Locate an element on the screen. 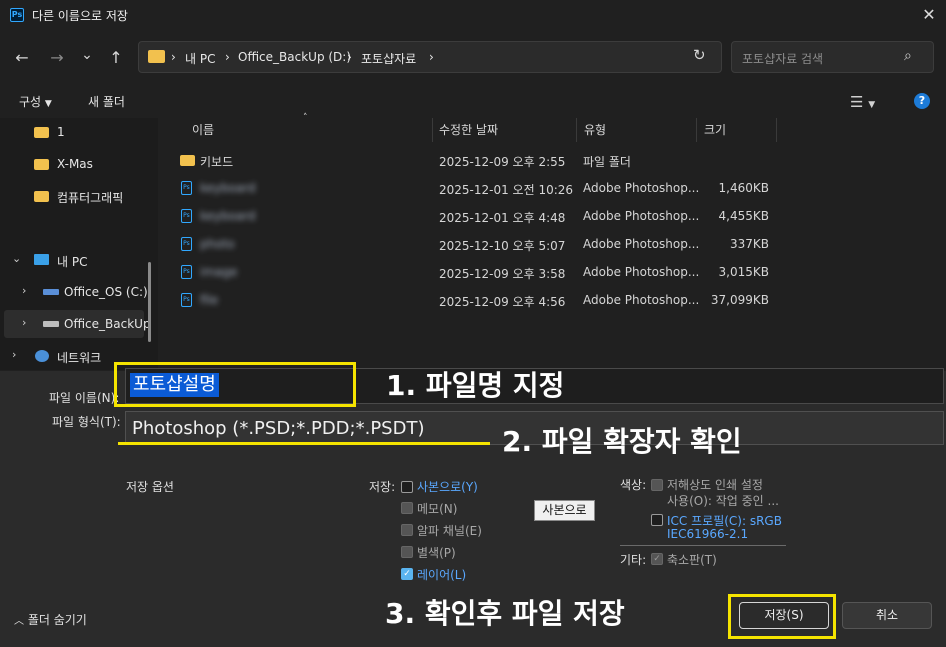 Image resolution: width=946 pixels, height=647 pixels. up-arrow-icon: ↑ is located at coordinates (116, 58).